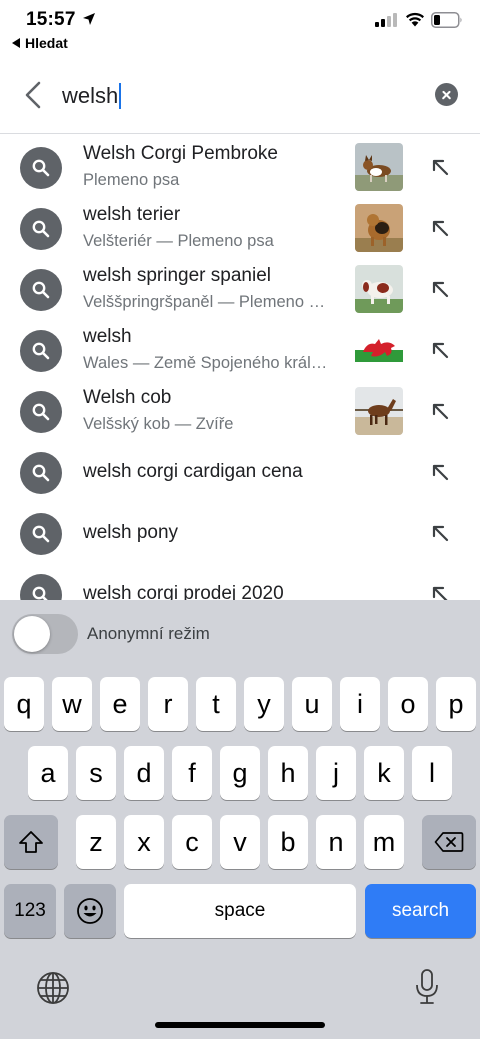  I want to click on toggle-knob, so click(32, 634).